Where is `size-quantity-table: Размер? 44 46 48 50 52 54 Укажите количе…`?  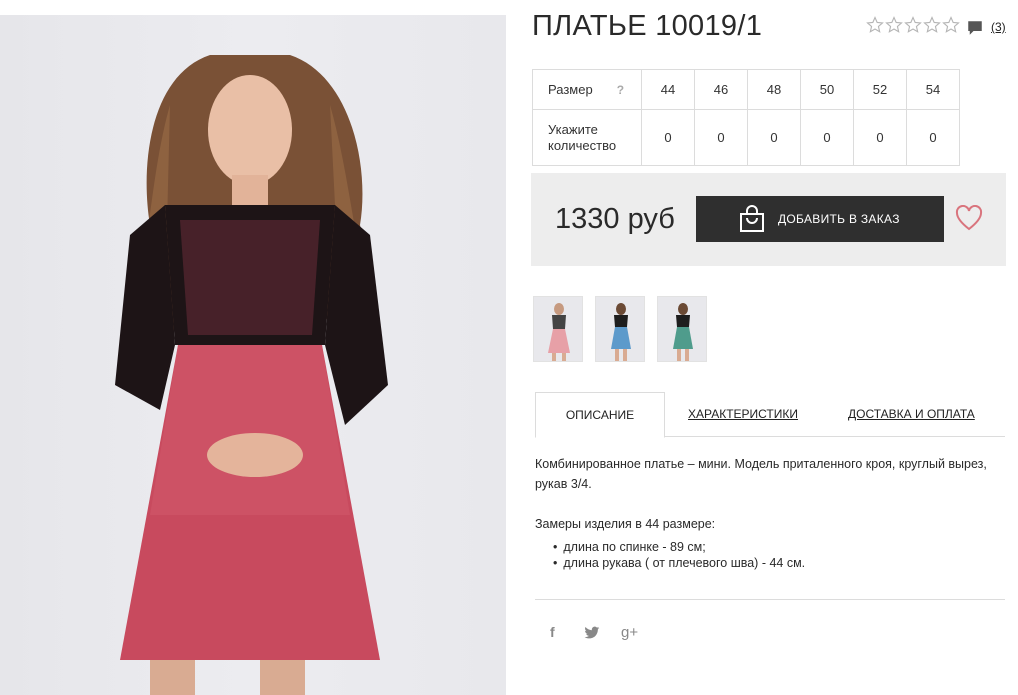 size-quantity-table: Размер? 44 46 48 50 52 54 Укажите количе… is located at coordinates (746, 117).